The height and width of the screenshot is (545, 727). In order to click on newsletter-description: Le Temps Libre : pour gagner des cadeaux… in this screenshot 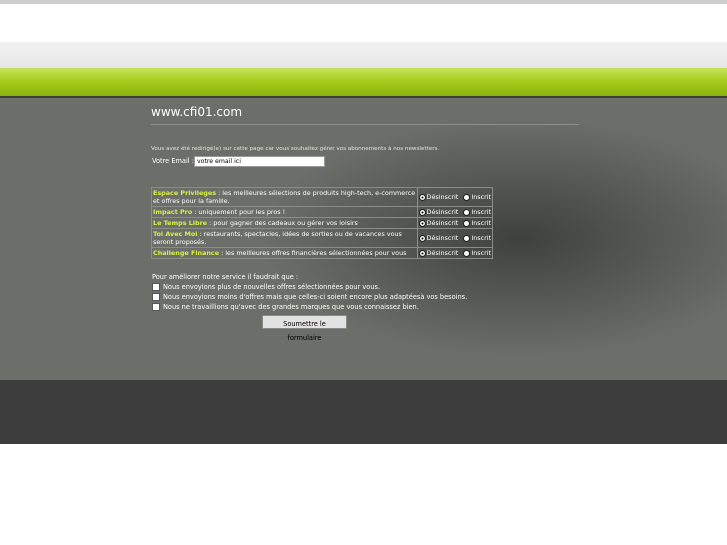, I will do `click(284, 223)`.